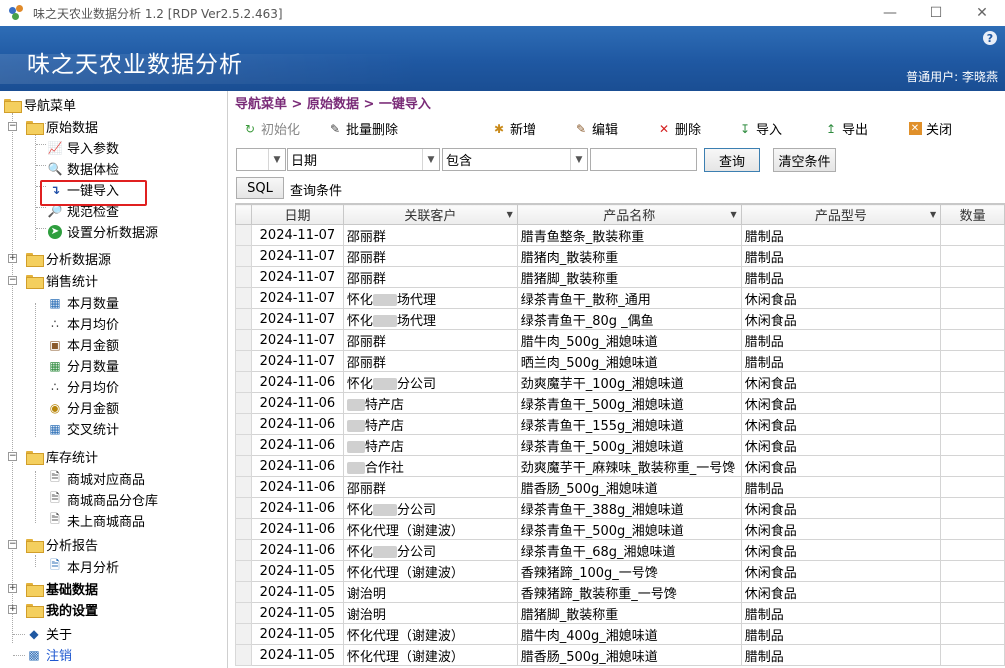 This screenshot has width=1005, height=668. Describe the element at coordinates (620, 508) in the screenshot. I see `table-row: 2024-11-06 怀化 分公司 绿茶青鱼干_388g_湘媳味道 休闲食品` at that location.